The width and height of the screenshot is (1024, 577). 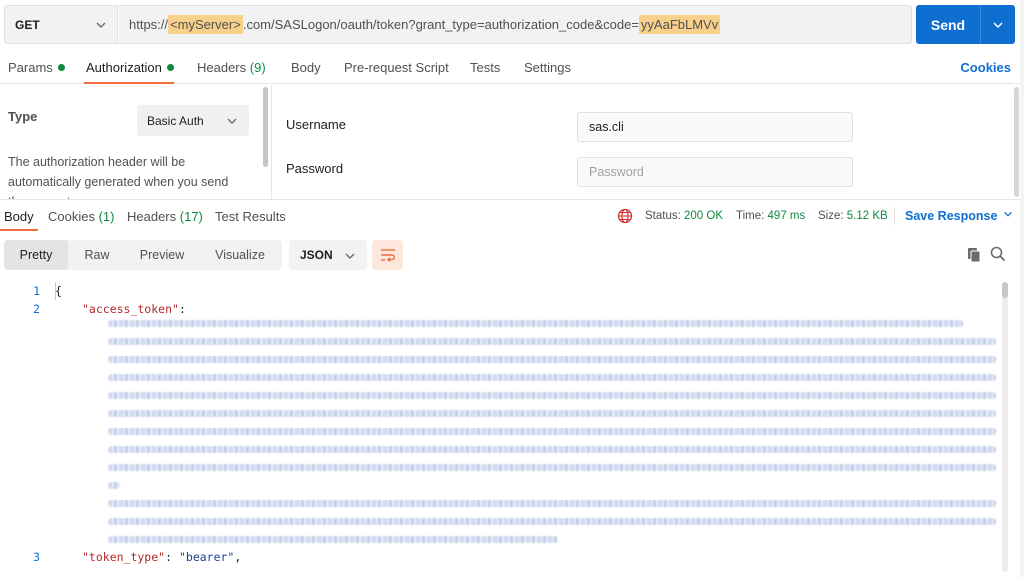 What do you see at coordinates (1005, 290) in the screenshot?
I see `code-scrollbar-thumb` at bounding box center [1005, 290].